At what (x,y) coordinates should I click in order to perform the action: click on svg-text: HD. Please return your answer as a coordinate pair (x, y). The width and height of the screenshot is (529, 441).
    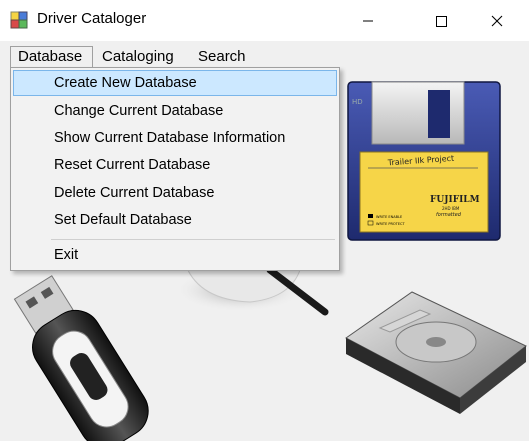
    Looking at the image, I should click on (357, 102).